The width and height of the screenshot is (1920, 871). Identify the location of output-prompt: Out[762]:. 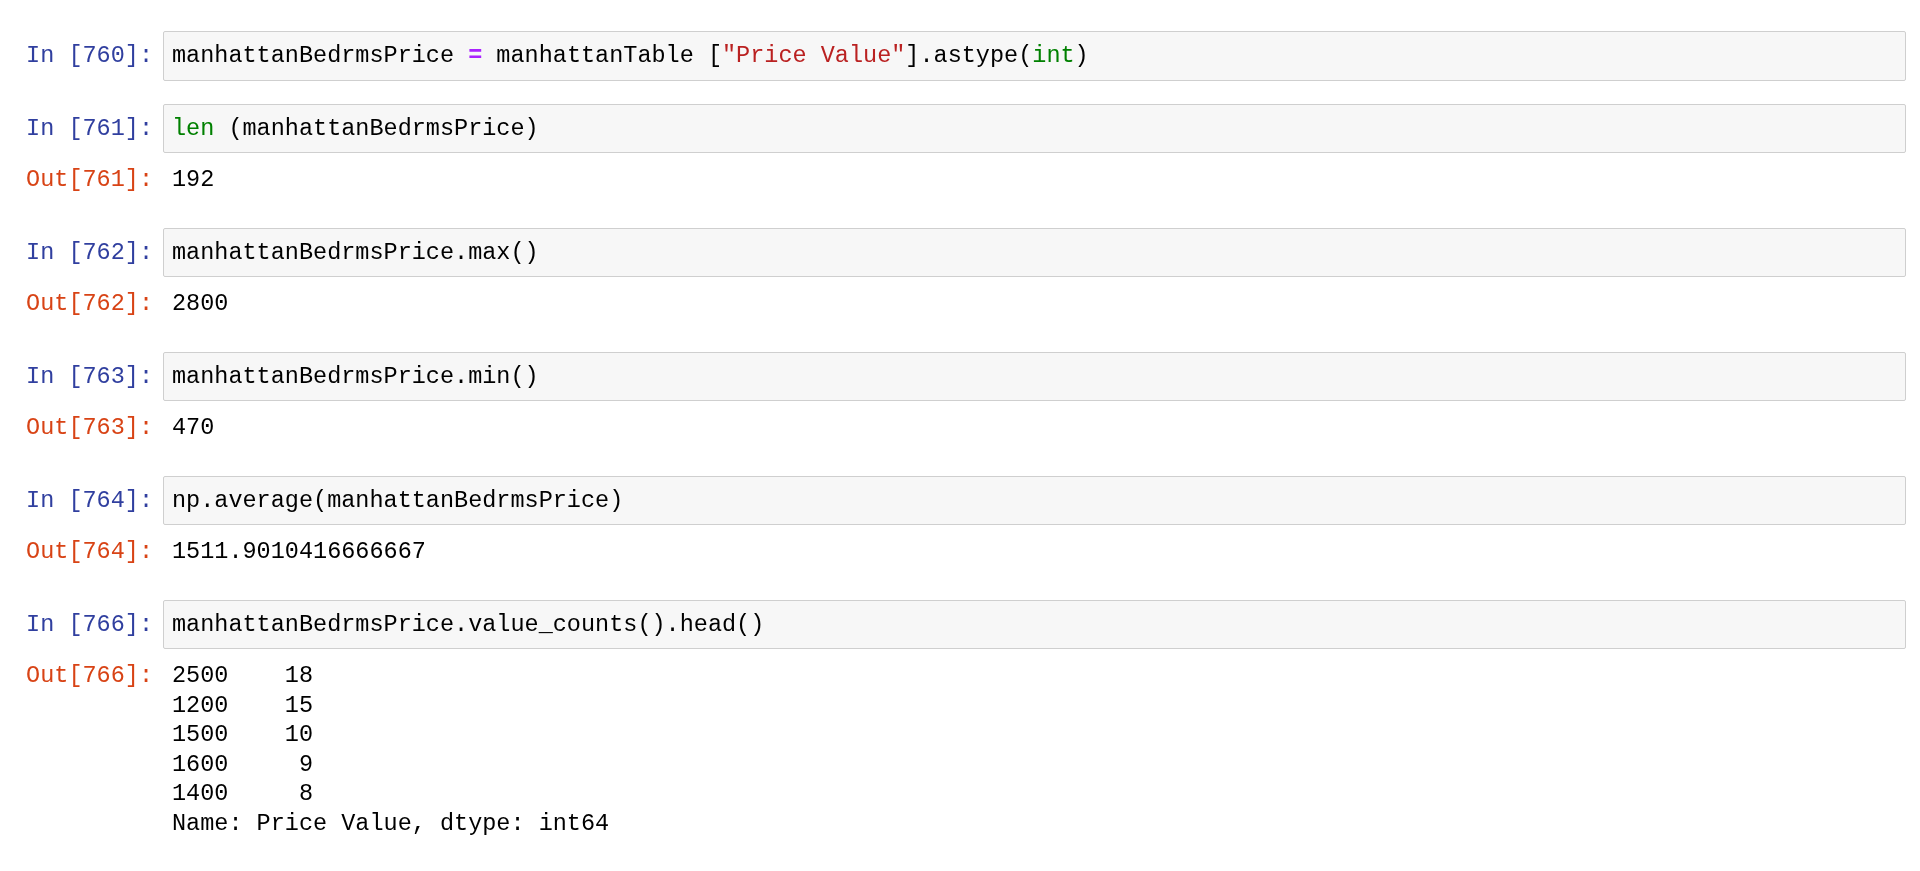
(89, 304).